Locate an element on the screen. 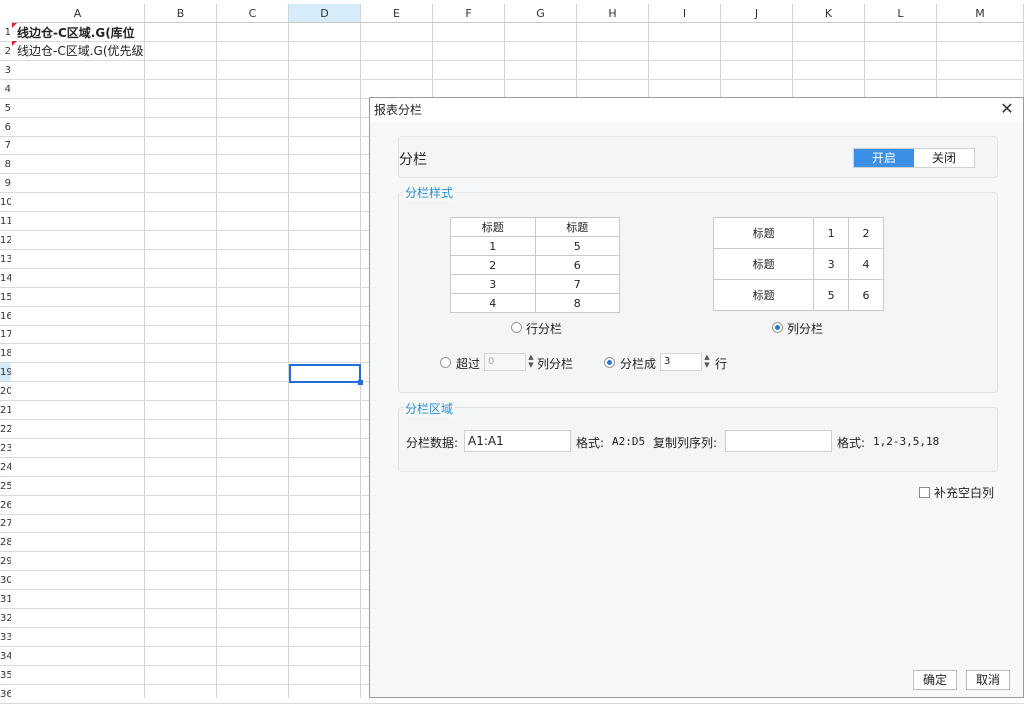  column-header-b: B is located at coordinates (181, 13).